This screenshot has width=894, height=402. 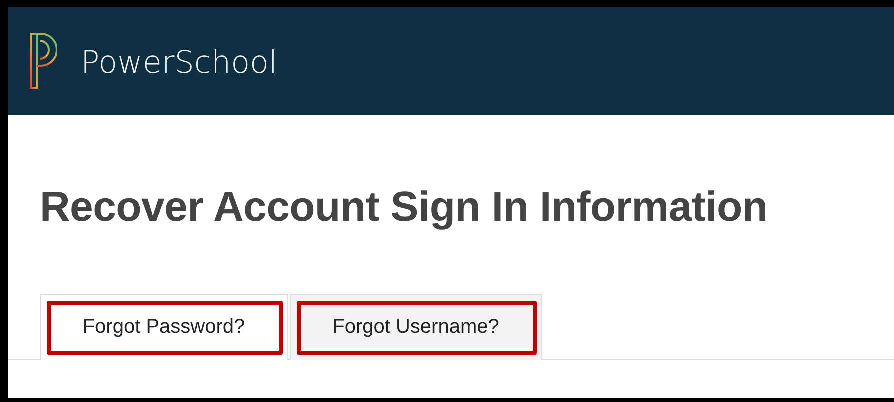 I want to click on brand-name: PowerSchool, so click(x=179, y=62).